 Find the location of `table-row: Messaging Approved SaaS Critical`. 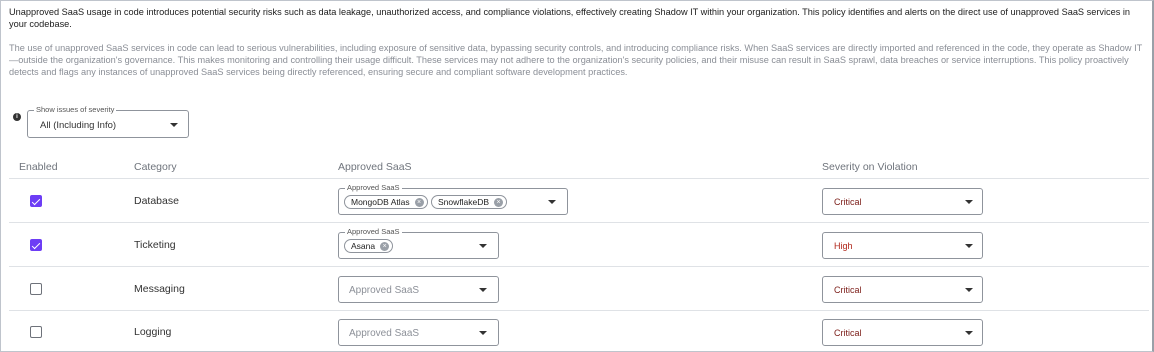

table-row: Messaging Approved SaaS Critical is located at coordinates (579, 289).